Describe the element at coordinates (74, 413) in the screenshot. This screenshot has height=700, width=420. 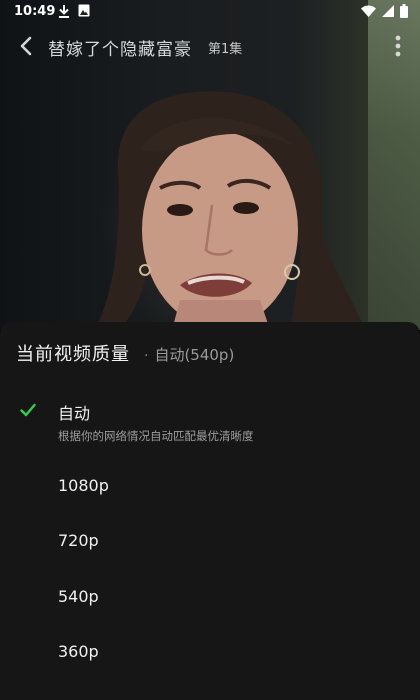
I see `option-label: 自动` at that location.